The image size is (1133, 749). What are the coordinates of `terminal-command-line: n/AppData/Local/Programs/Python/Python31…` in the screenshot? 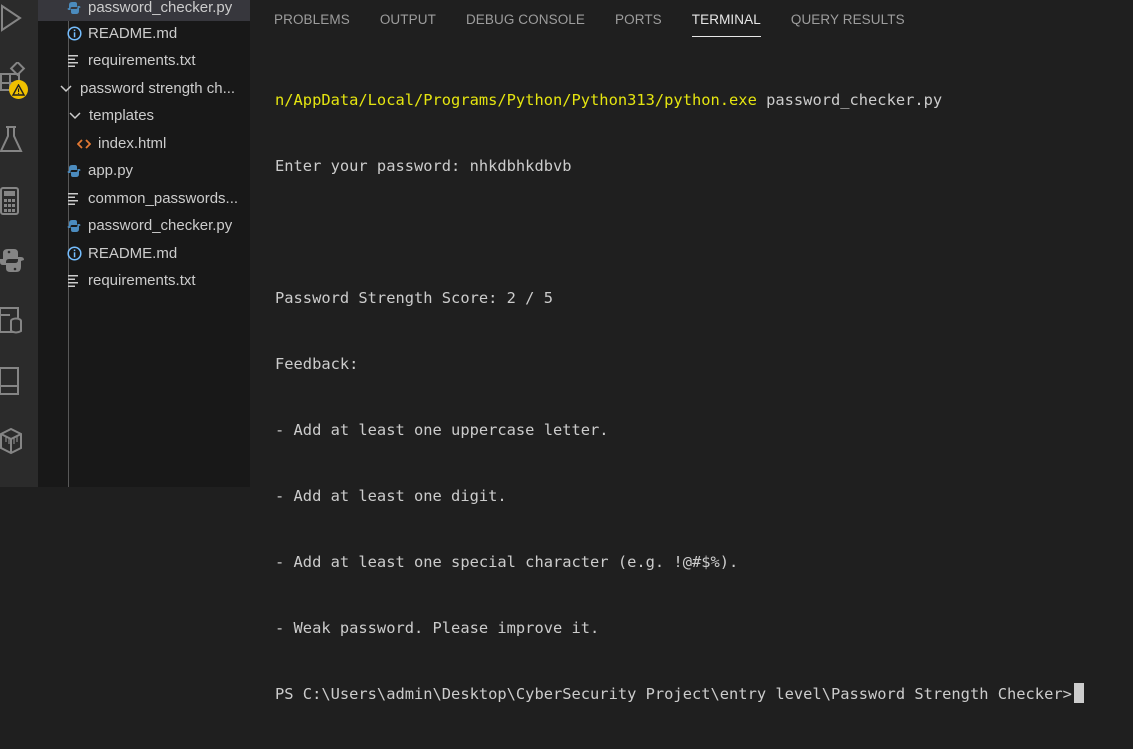 It's located at (704, 100).